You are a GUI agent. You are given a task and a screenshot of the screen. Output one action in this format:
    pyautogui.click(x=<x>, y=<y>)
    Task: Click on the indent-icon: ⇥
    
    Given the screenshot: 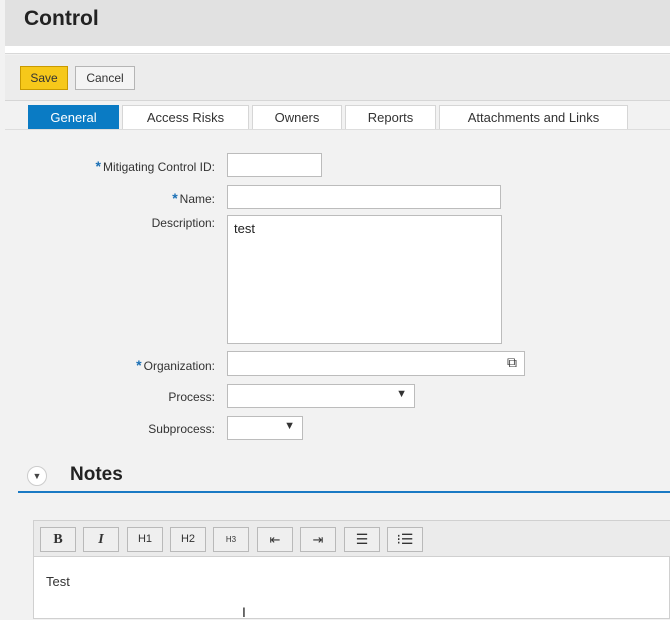 What is the action you would take?
    pyautogui.click(x=318, y=539)
    